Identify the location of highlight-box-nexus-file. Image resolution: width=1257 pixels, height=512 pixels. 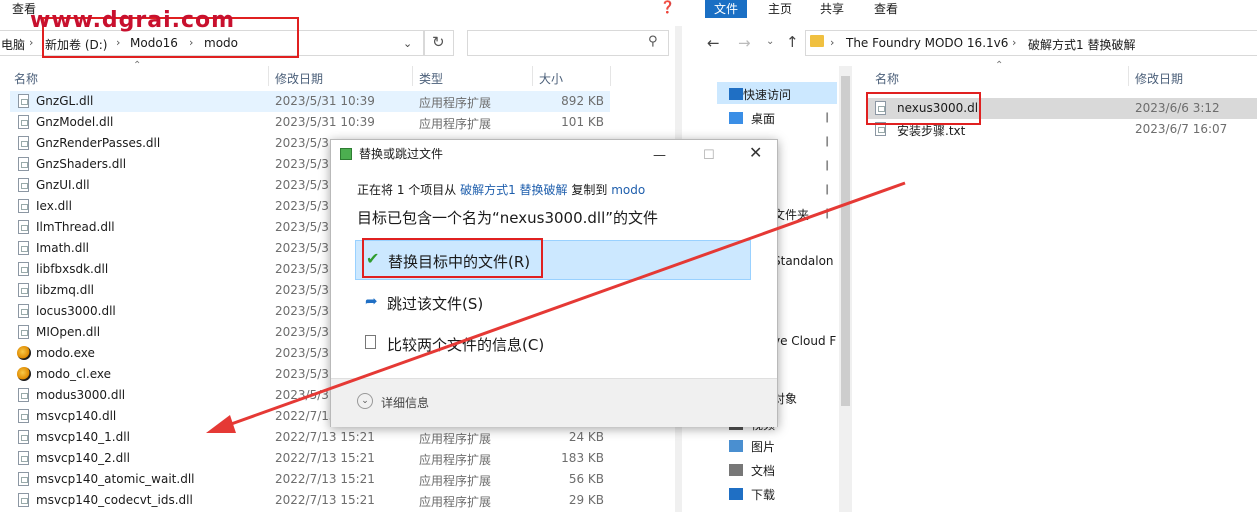
(923, 108).